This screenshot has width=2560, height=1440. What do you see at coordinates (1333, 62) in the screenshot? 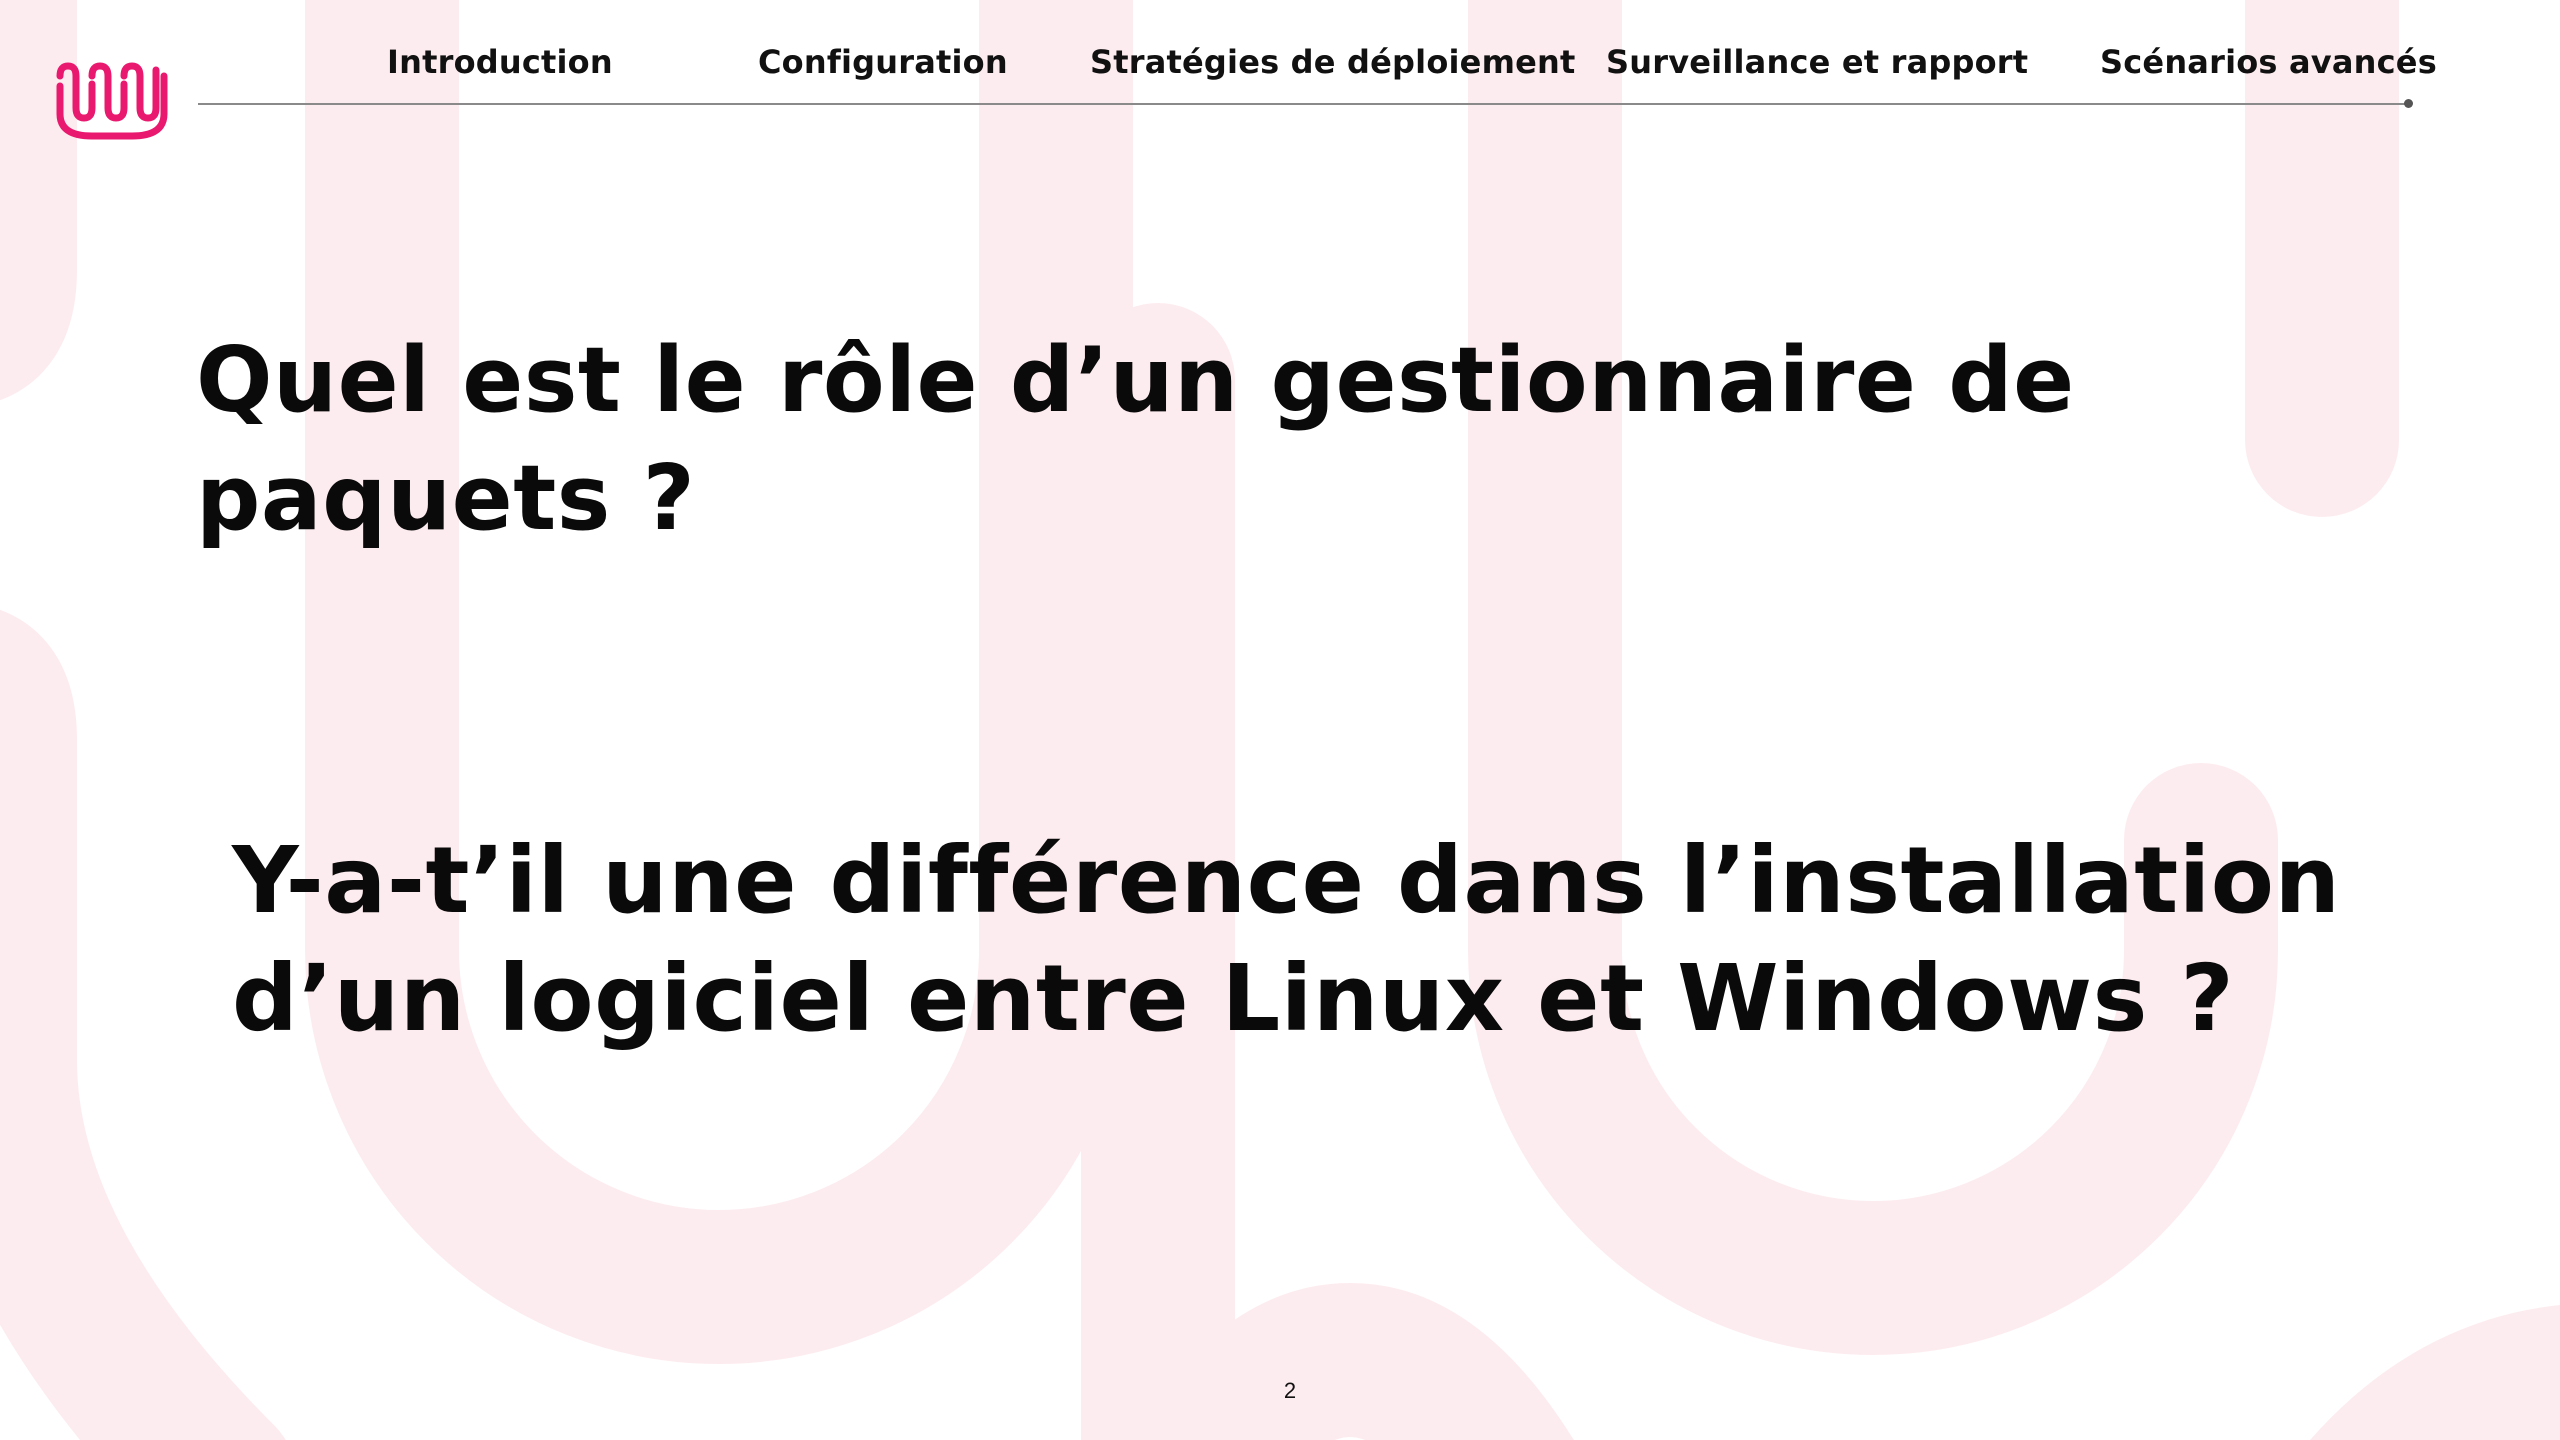
I see `nav-item-strategies-deploiement: Stratégies de déploiement` at bounding box center [1333, 62].